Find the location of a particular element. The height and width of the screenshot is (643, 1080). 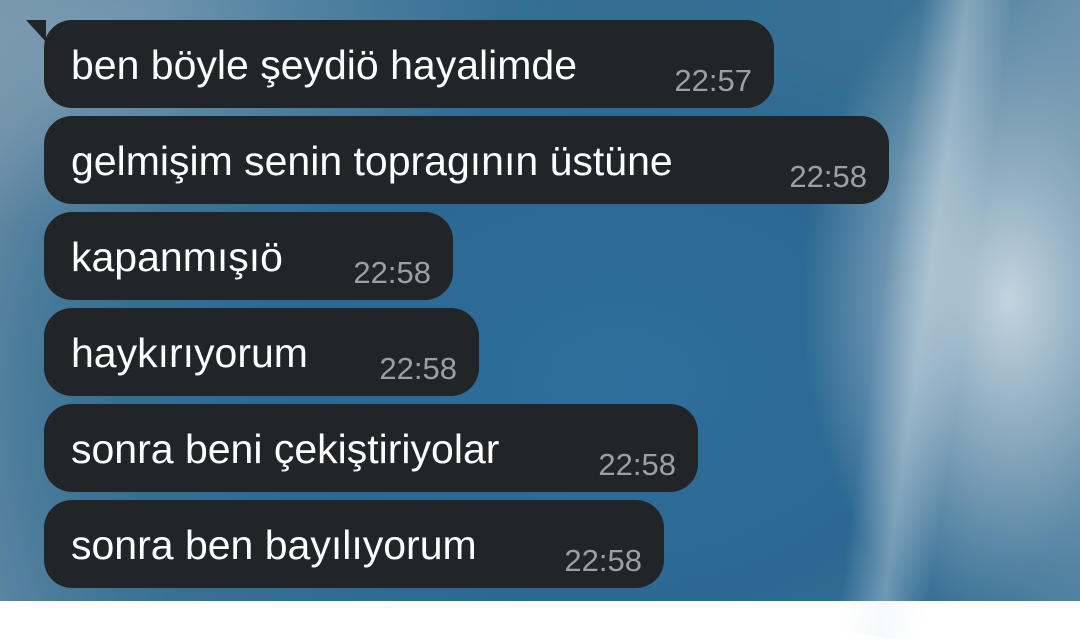

message-bubble: sonra ben bayılıyorum 22:58 is located at coordinates (354, 544).